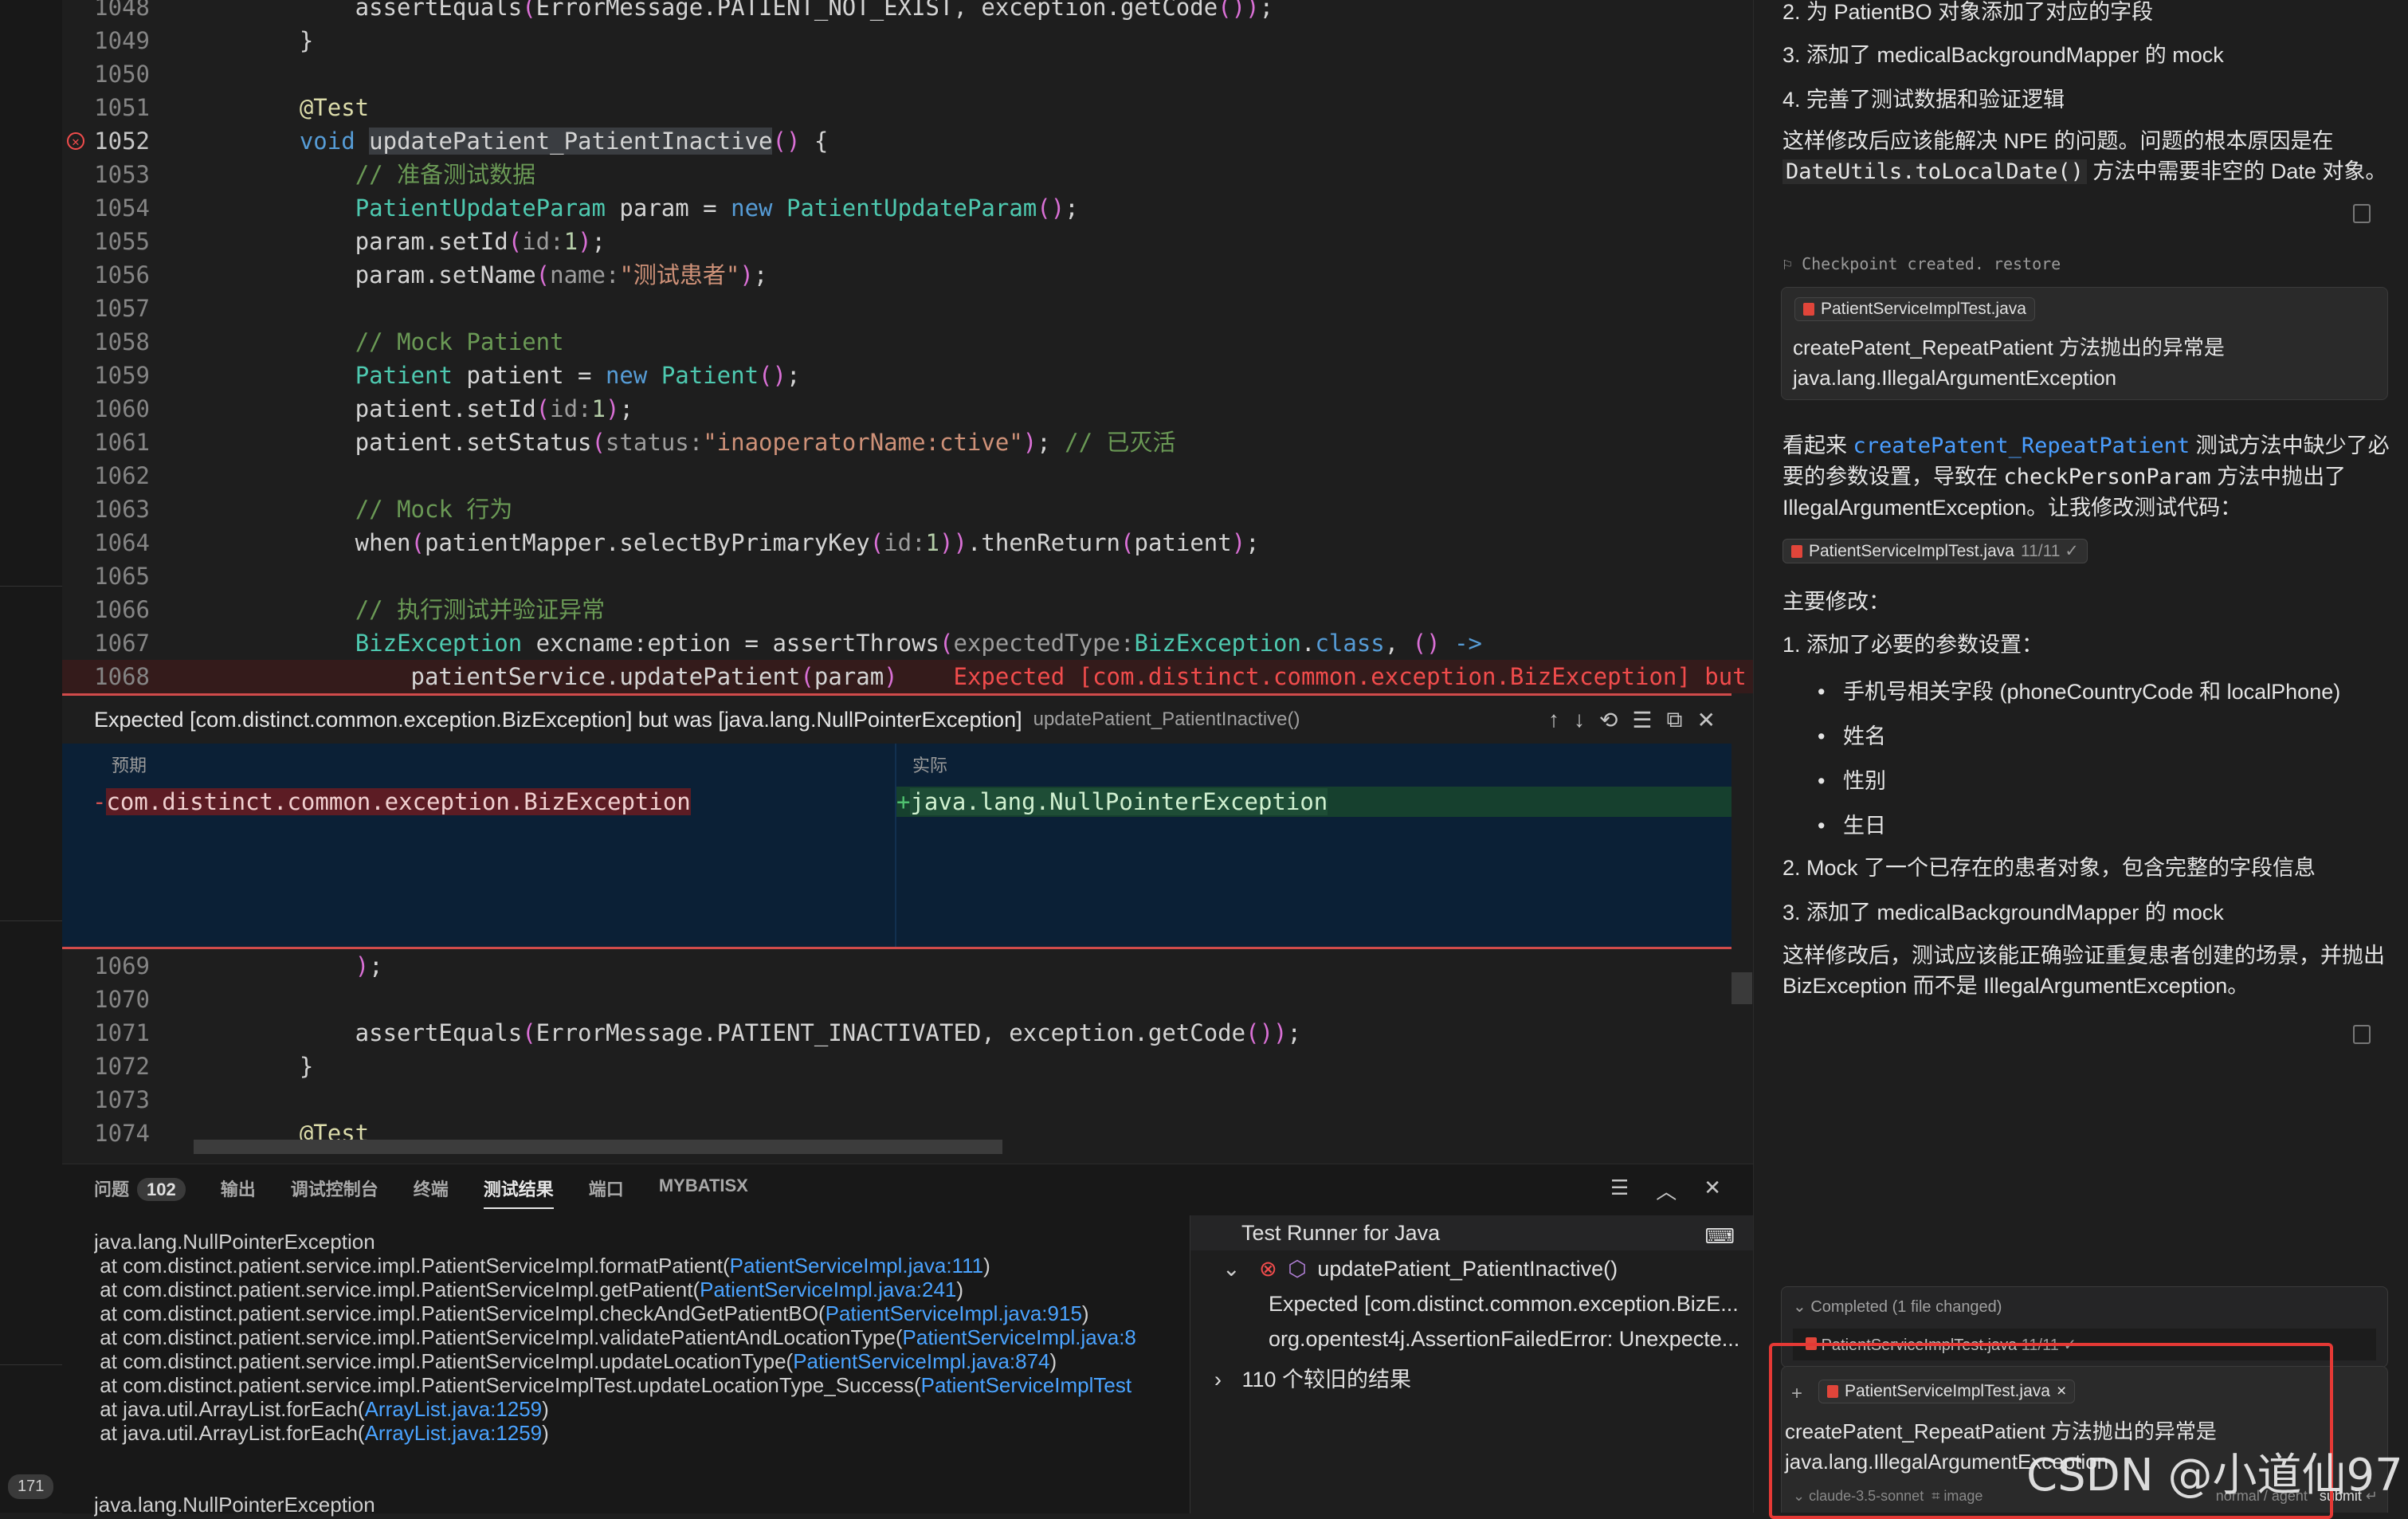  What do you see at coordinates (1914, 309) in the screenshot?
I see `file-chip: PatientServiceImplTest.java` at bounding box center [1914, 309].